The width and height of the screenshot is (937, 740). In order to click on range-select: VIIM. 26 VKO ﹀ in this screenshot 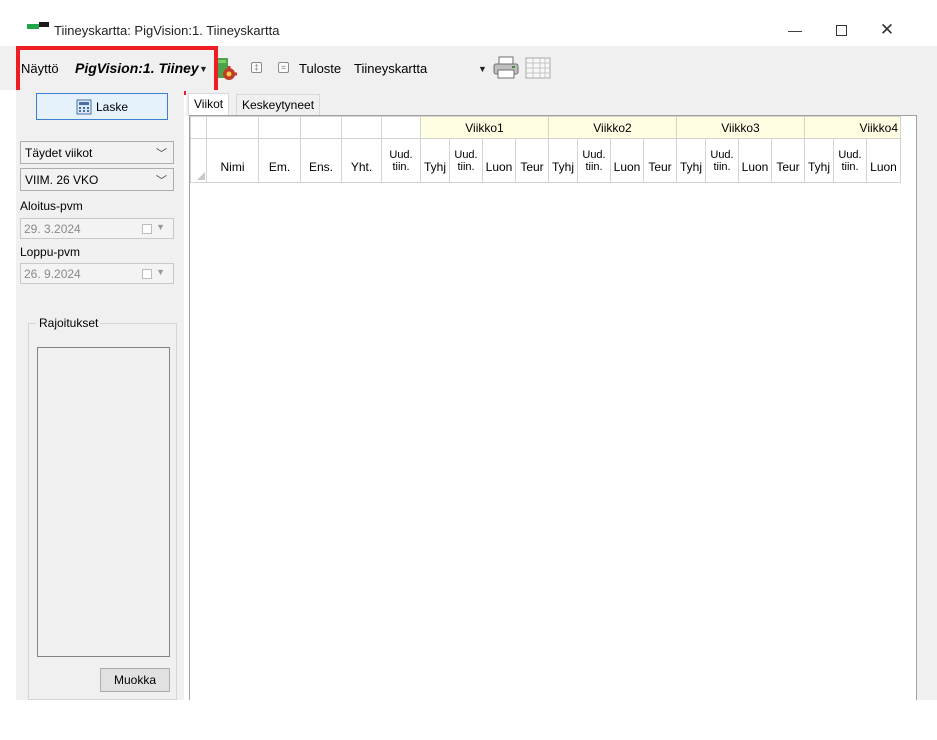, I will do `click(97, 179)`.